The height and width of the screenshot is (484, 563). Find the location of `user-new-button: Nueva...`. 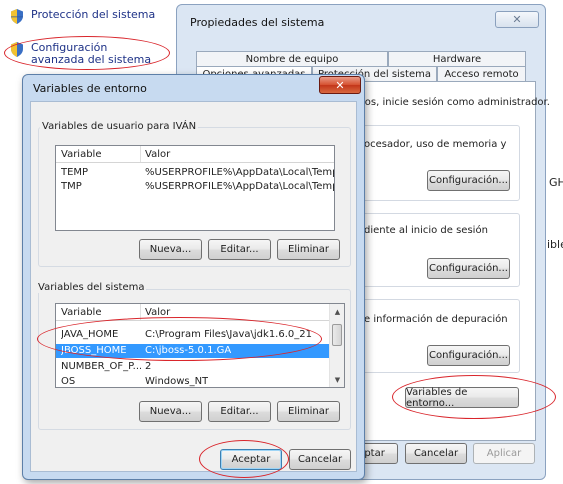

user-new-button: Nueva... is located at coordinates (170, 249).